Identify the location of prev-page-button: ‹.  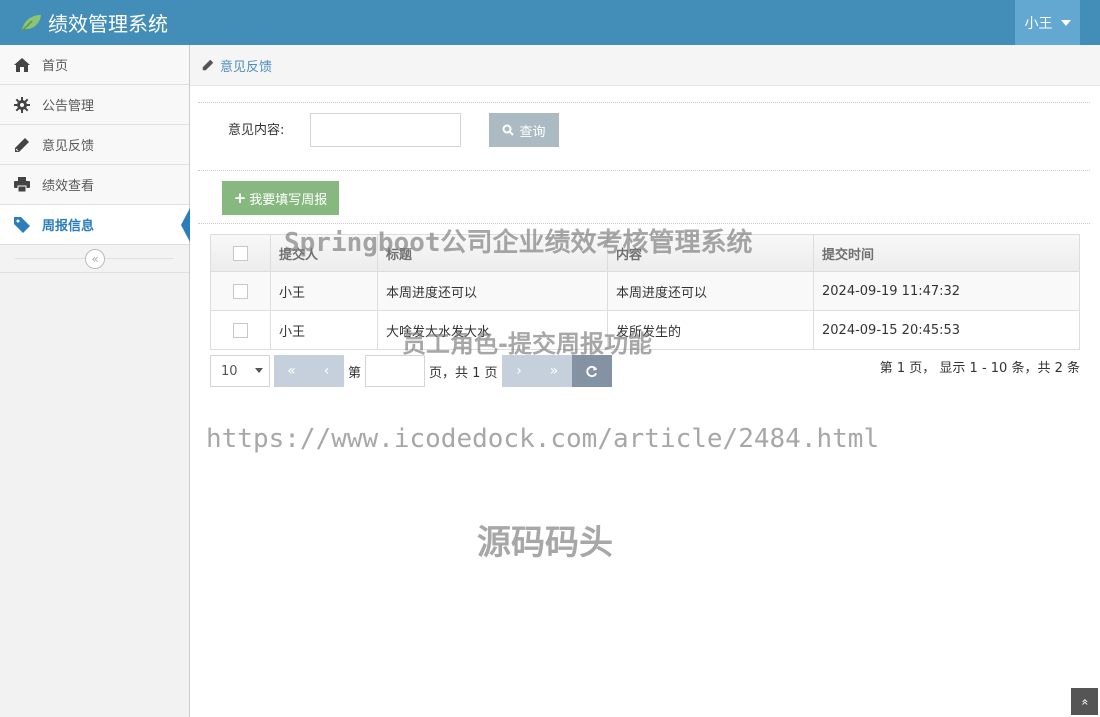
(326, 371).